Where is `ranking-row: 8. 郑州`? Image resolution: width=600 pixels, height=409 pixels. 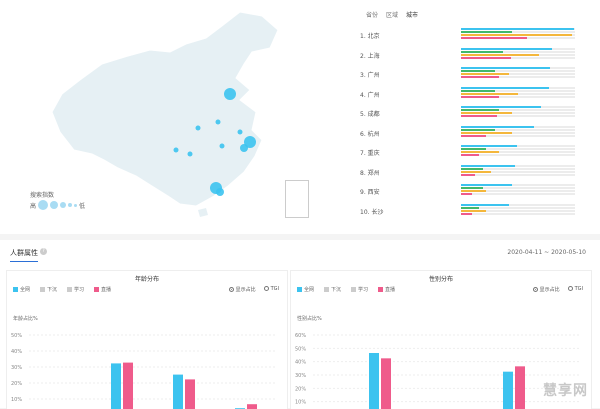 ranking-row: 8. 郑州 is located at coordinates (475, 172).